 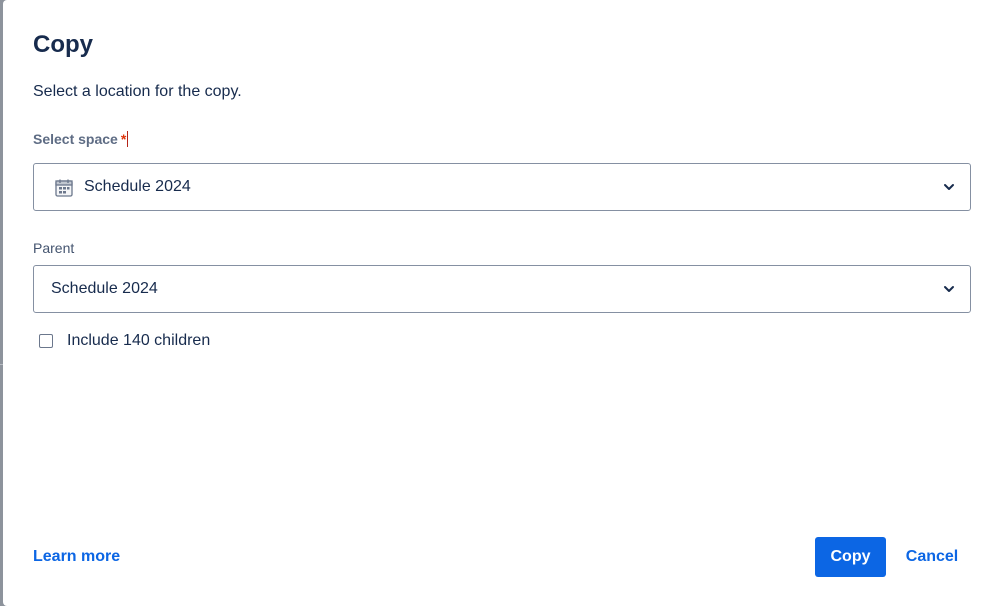 What do you see at coordinates (137, 91) in the screenshot?
I see `dialog-subtitle: Select a location for the copy.` at bounding box center [137, 91].